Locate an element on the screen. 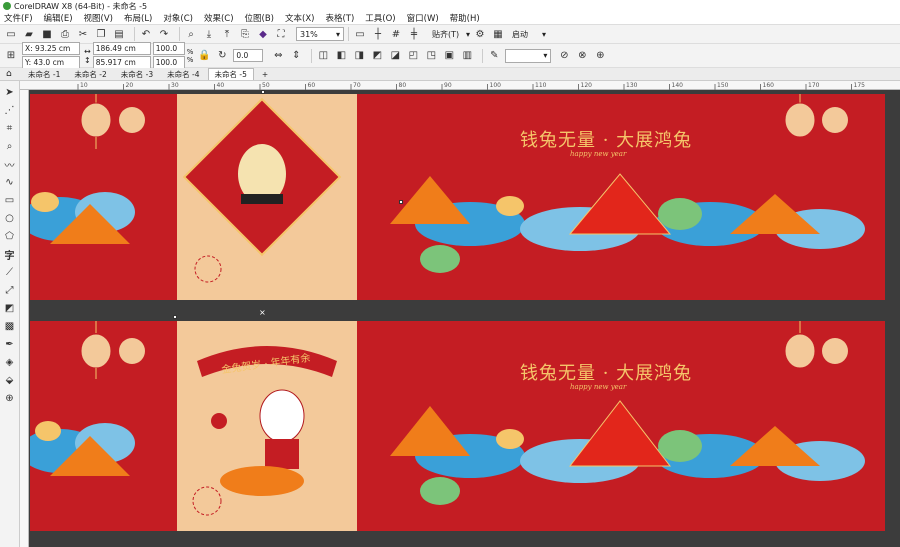 This screenshot has height=547, width=900. poster-panel-top is located at coordinates (267, 197).